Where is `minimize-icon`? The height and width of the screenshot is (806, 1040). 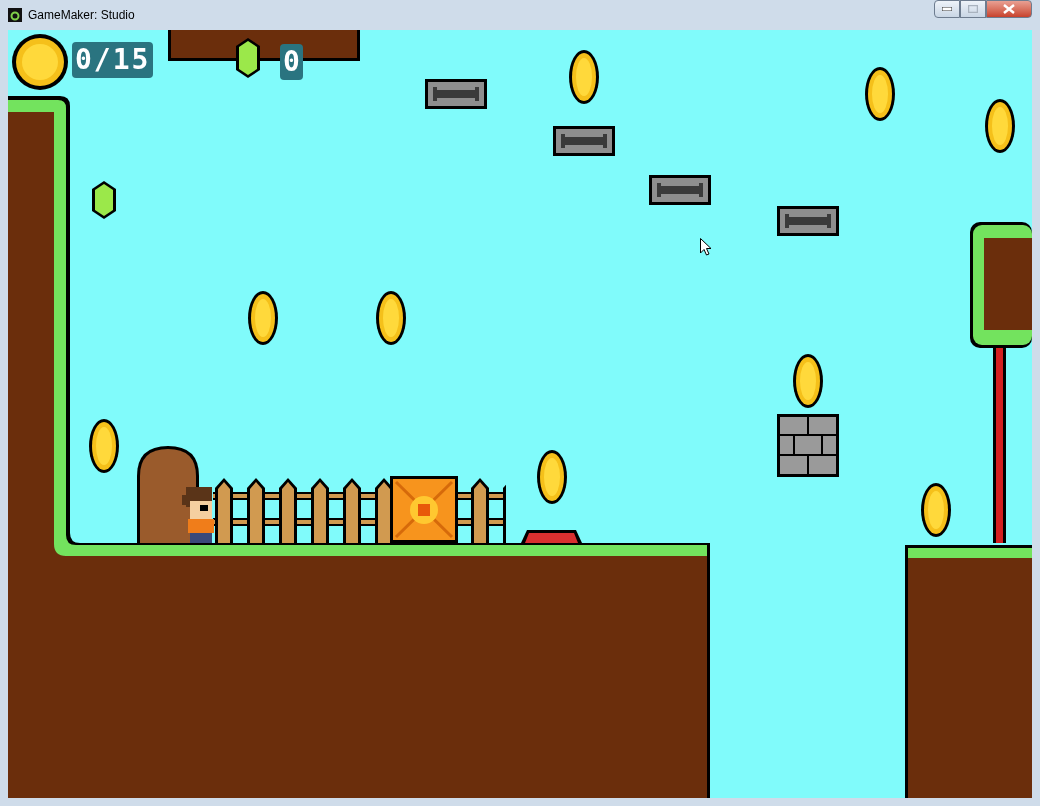
minimize-icon is located at coordinates (947, 9).